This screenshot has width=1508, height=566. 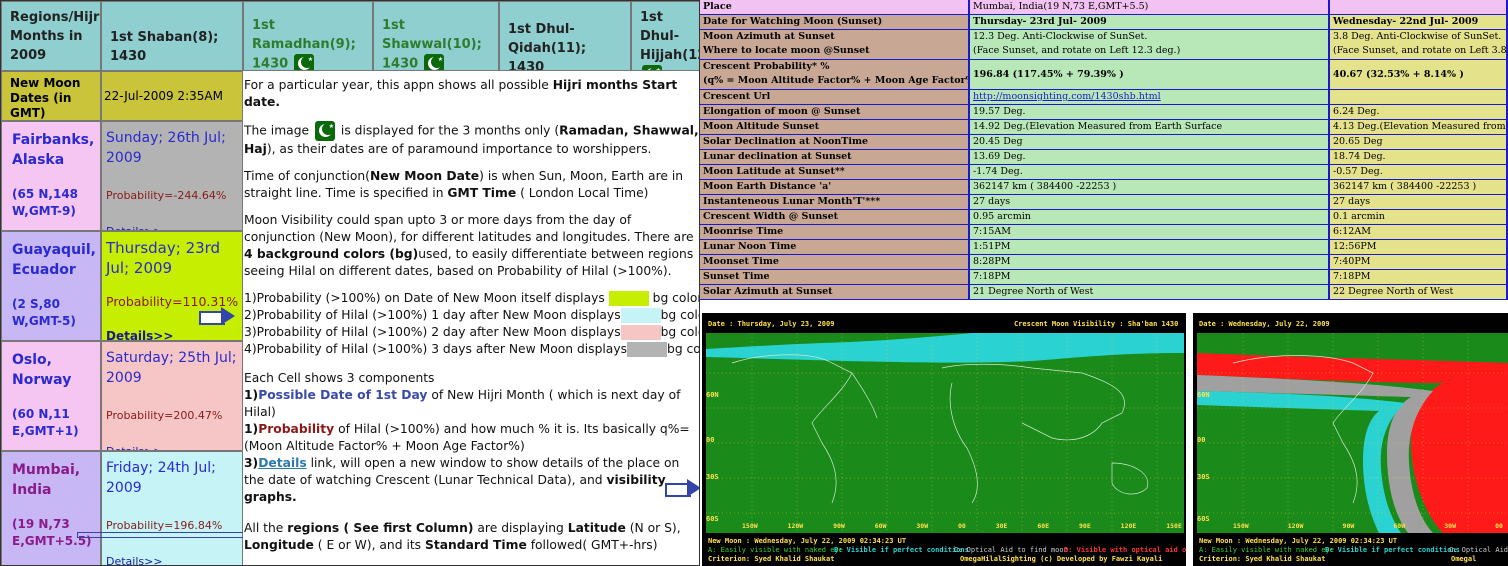 What do you see at coordinates (835, 127) in the screenshot?
I see `row-label: Moon Altitude Sunset` at bounding box center [835, 127].